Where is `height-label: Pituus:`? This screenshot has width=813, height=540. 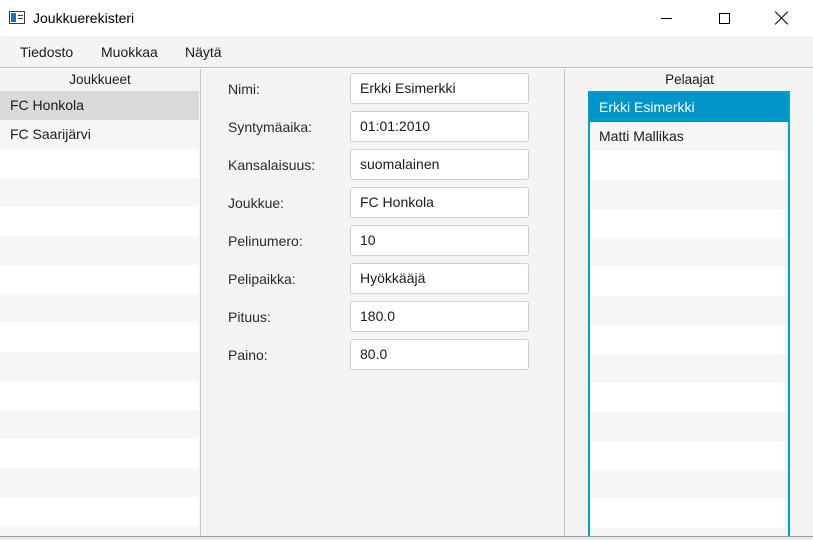 height-label: Pituus: is located at coordinates (249, 317).